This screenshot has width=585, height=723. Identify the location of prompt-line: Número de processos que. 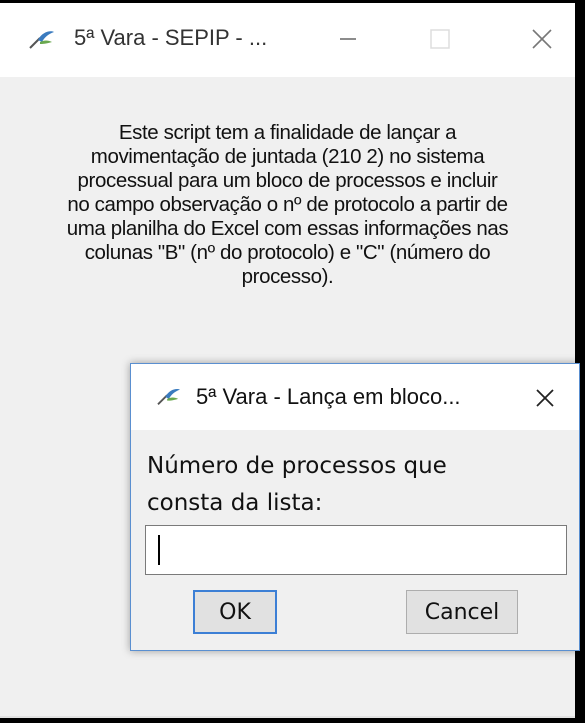
(297, 466).